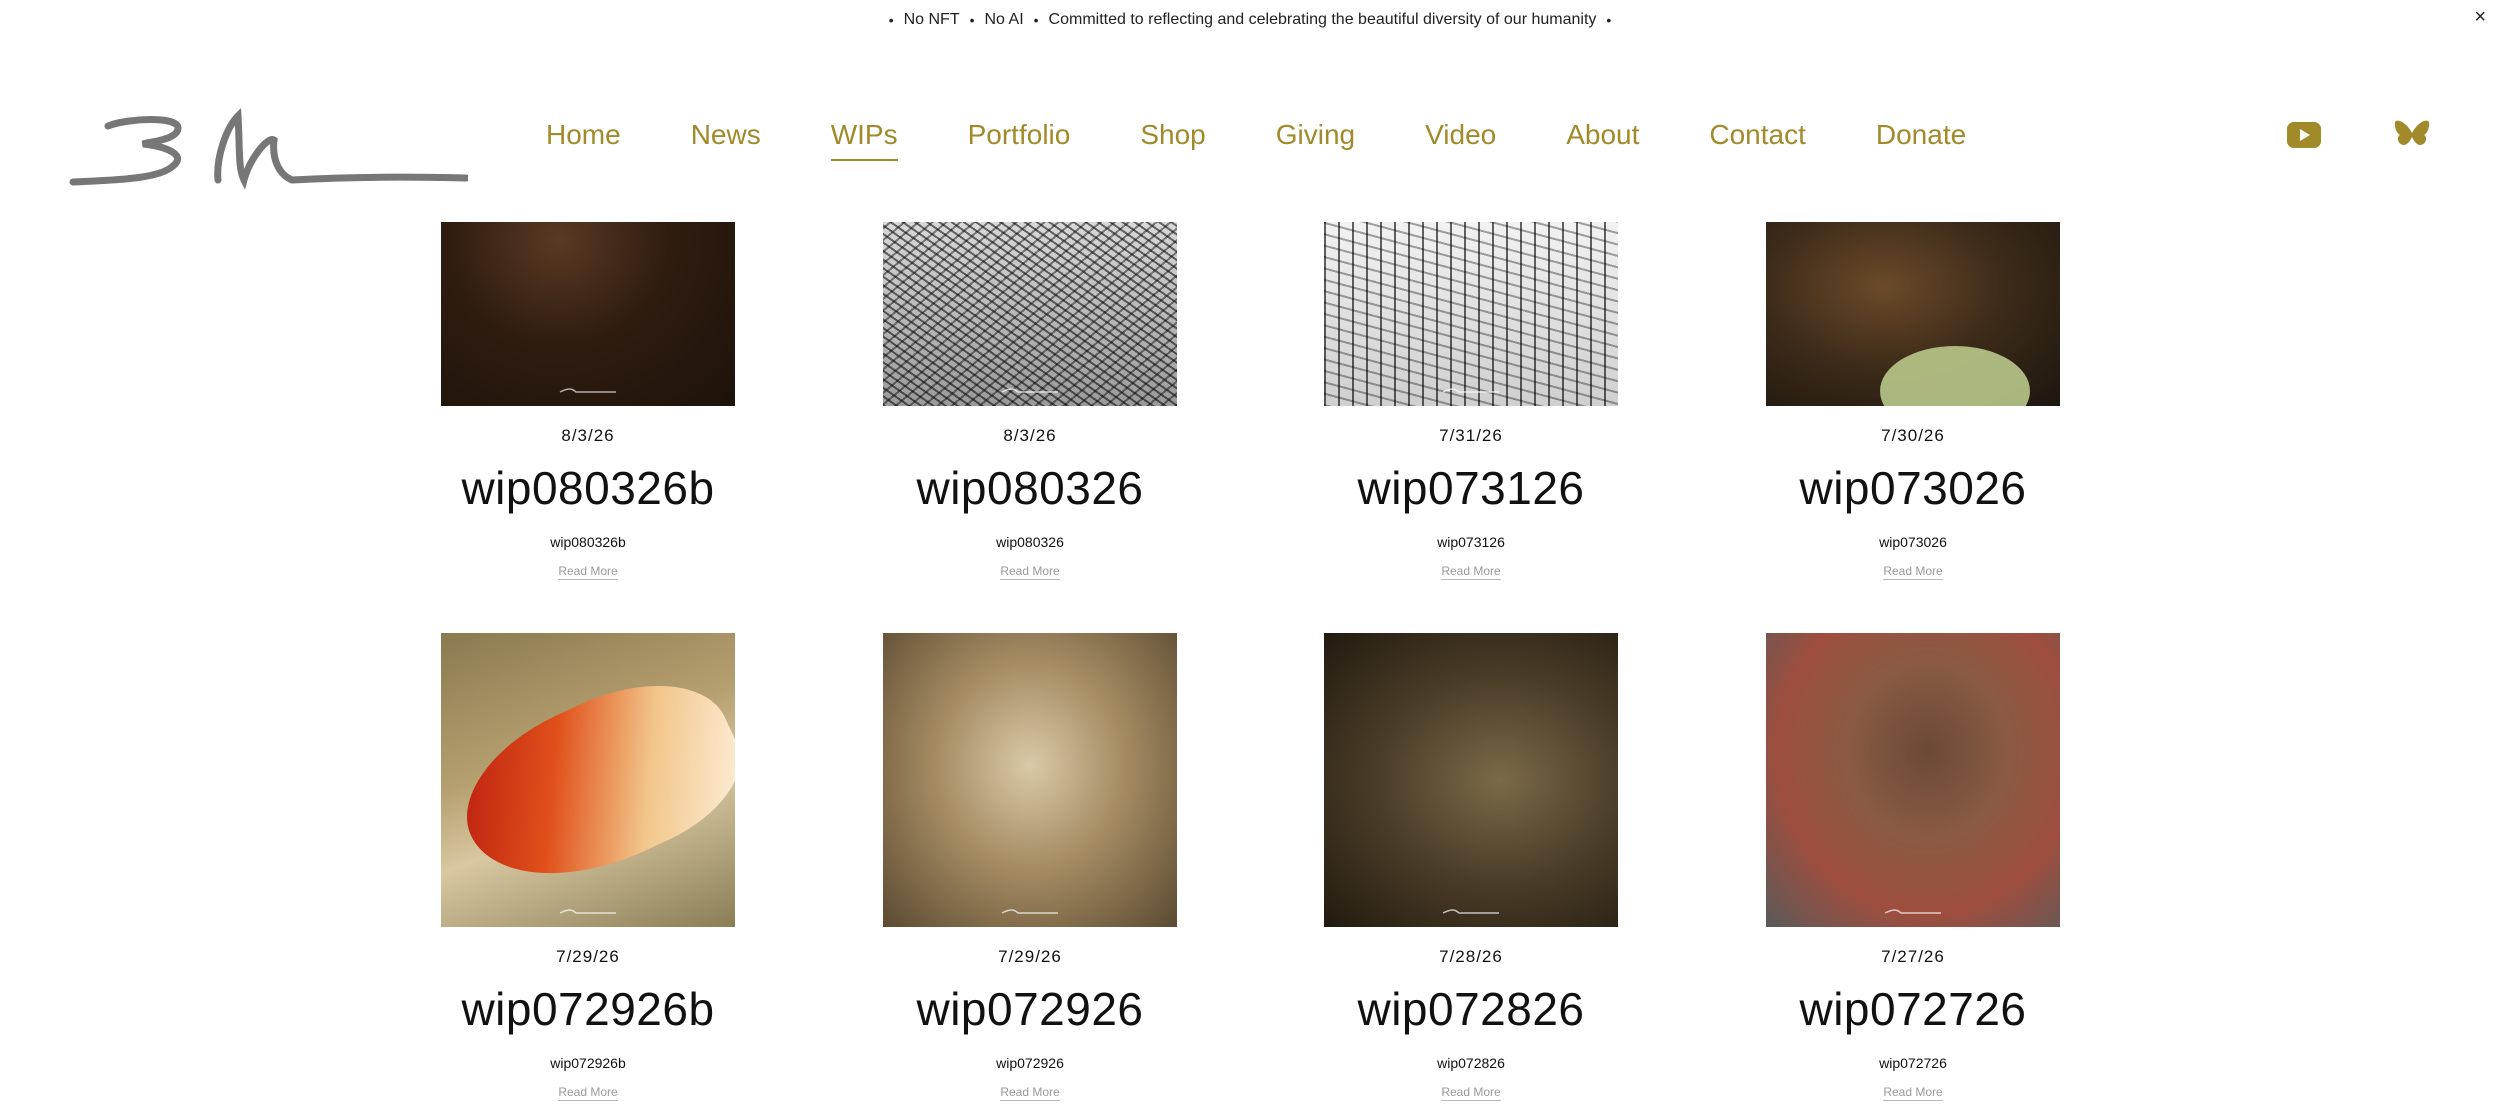  What do you see at coordinates (1913, 435) in the screenshot?
I see `post-date: 7/30/26` at bounding box center [1913, 435].